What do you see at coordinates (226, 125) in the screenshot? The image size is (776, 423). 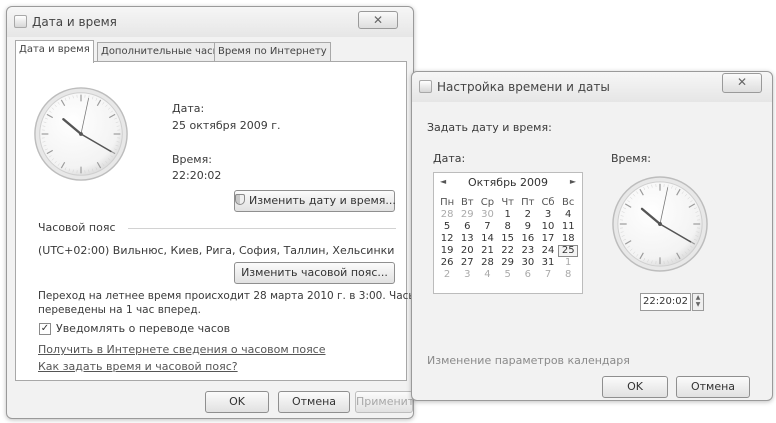 I see `date-value: 25 октября 2009 г.` at bounding box center [226, 125].